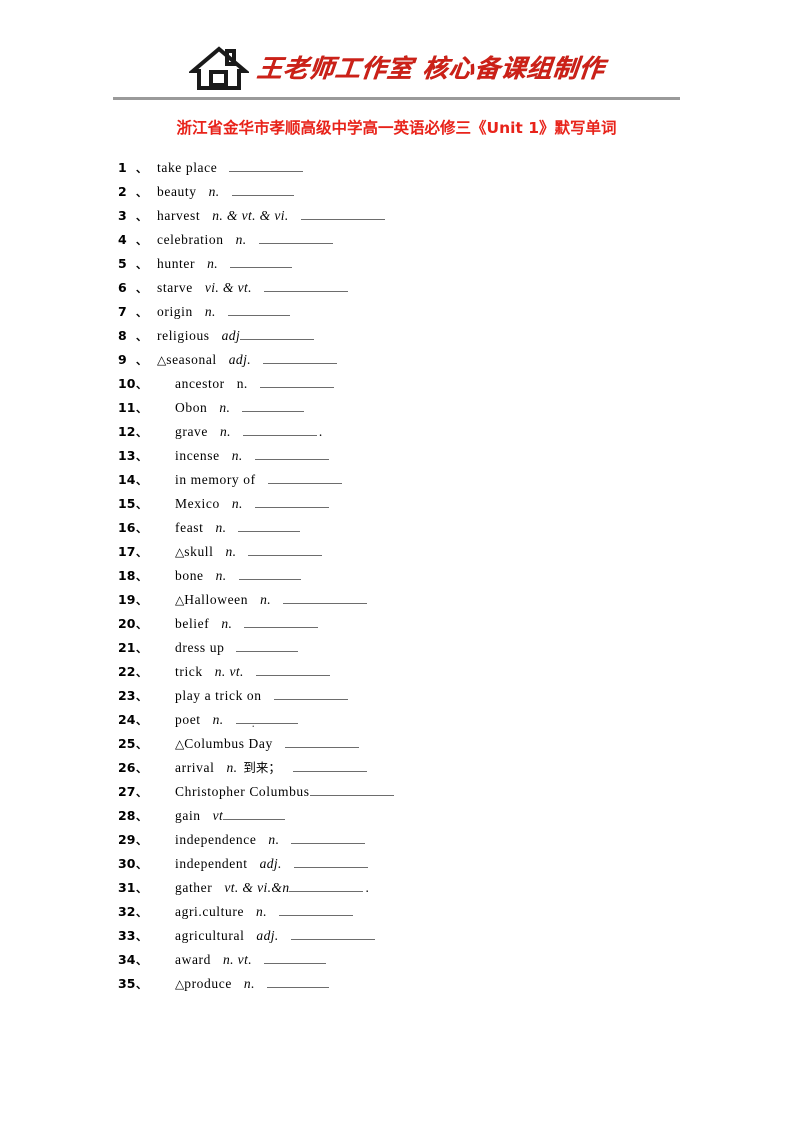 The height and width of the screenshot is (1122, 793). What do you see at coordinates (418, 288) in the screenshot?
I see `vocabulary-item: 6 、 starve vi. & vt.` at bounding box center [418, 288].